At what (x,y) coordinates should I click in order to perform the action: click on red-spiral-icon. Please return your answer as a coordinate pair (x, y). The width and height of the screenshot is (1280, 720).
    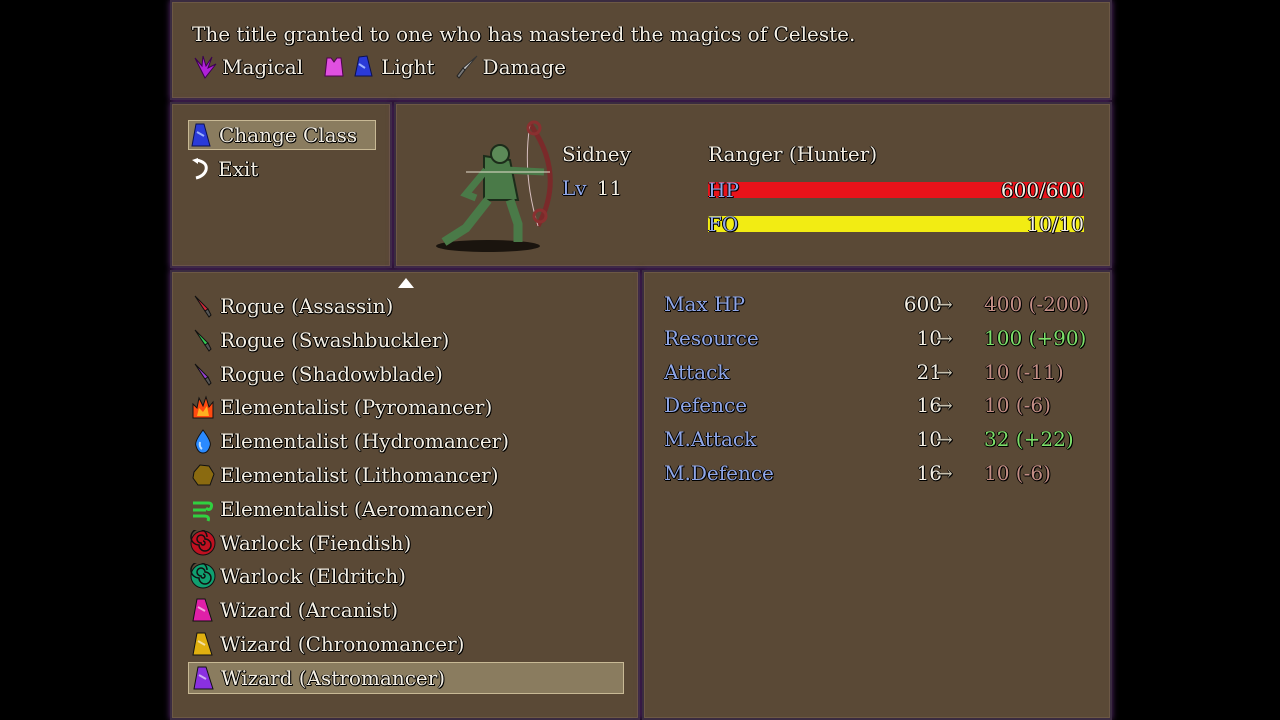
    Looking at the image, I should click on (203, 541).